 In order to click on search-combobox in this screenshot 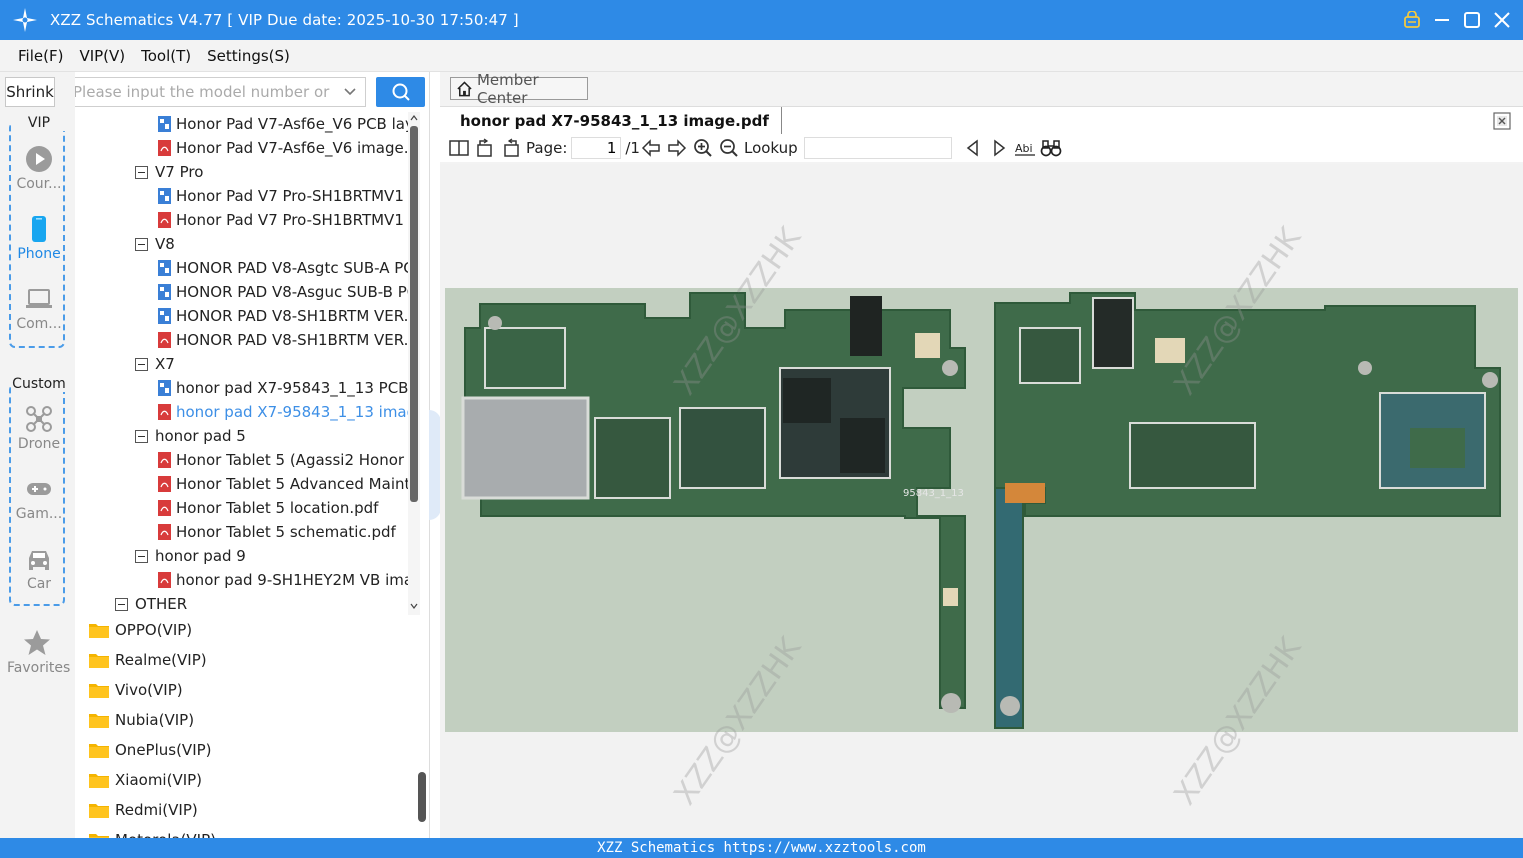, I will do `click(220, 92)`.